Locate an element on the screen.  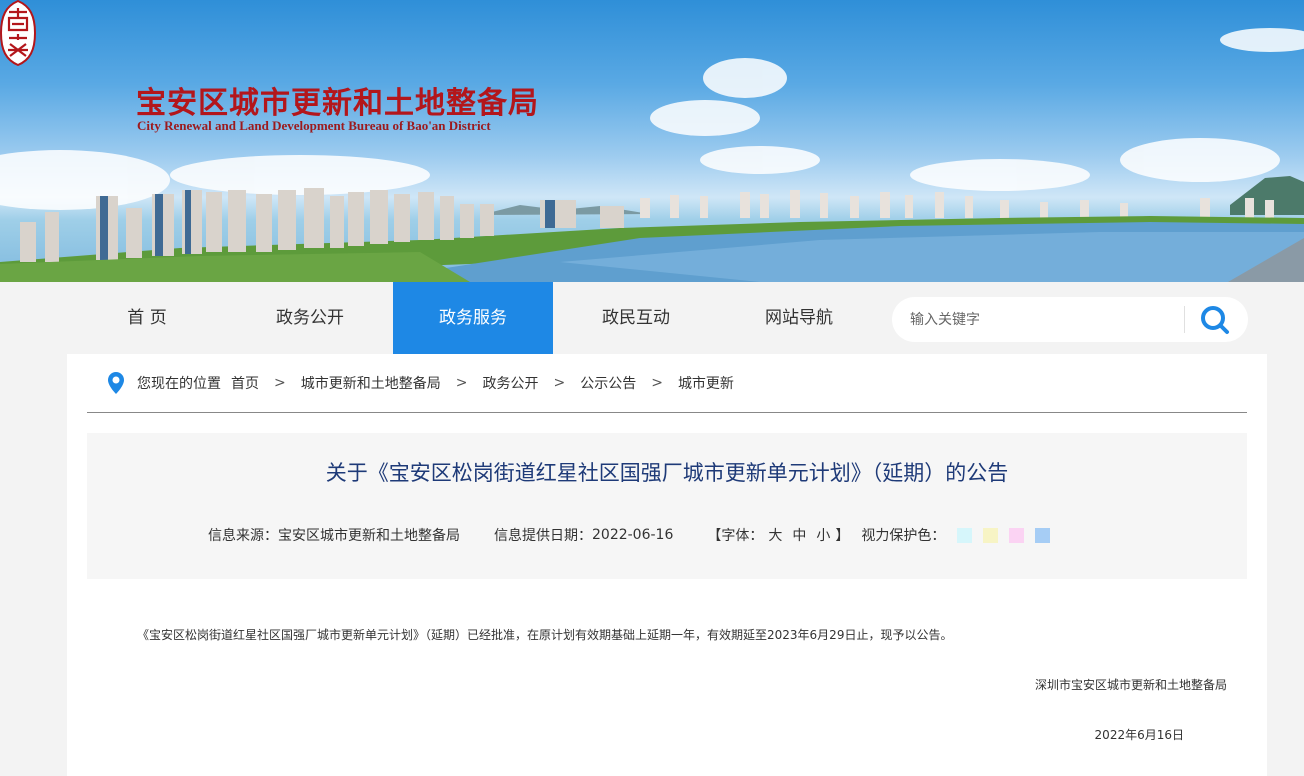
search-divider is located at coordinates (1184, 319).